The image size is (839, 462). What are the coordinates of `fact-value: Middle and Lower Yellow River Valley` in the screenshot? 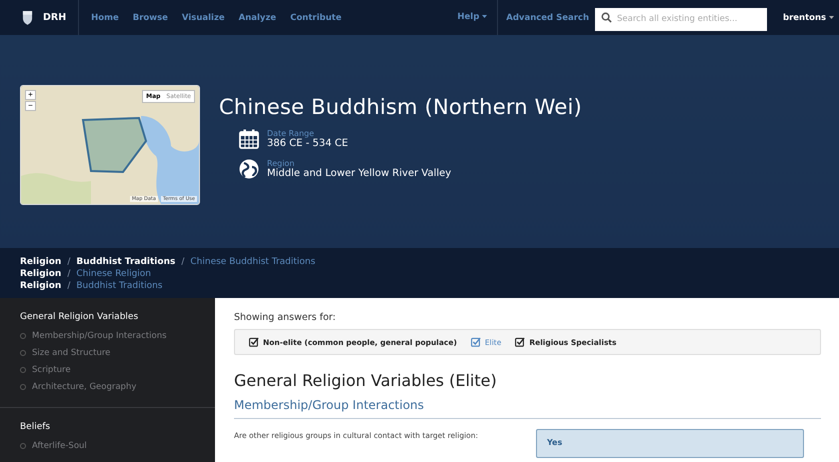 It's located at (359, 173).